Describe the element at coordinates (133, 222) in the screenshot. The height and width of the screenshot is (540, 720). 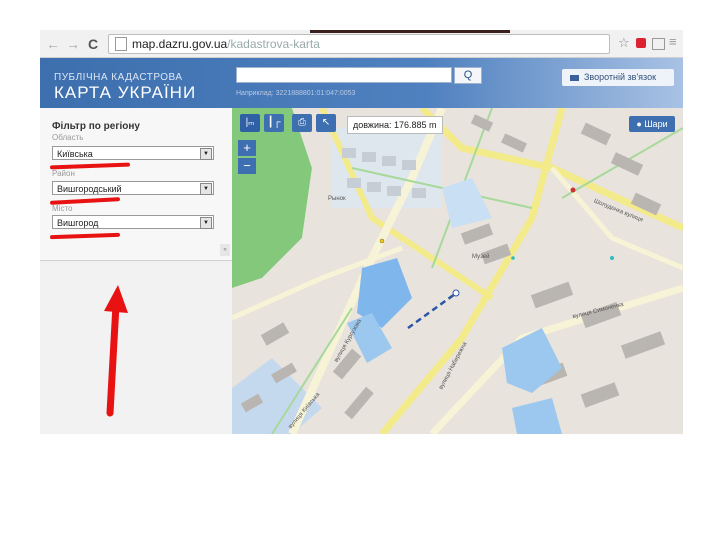
I see `city-select: Вишгород ▼` at that location.